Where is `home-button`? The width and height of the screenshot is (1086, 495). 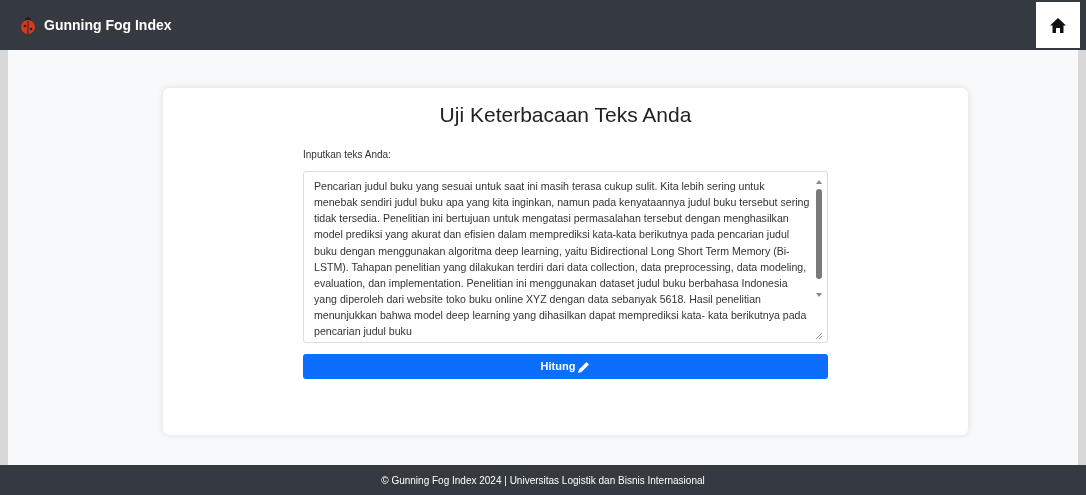
home-button is located at coordinates (1058, 25).